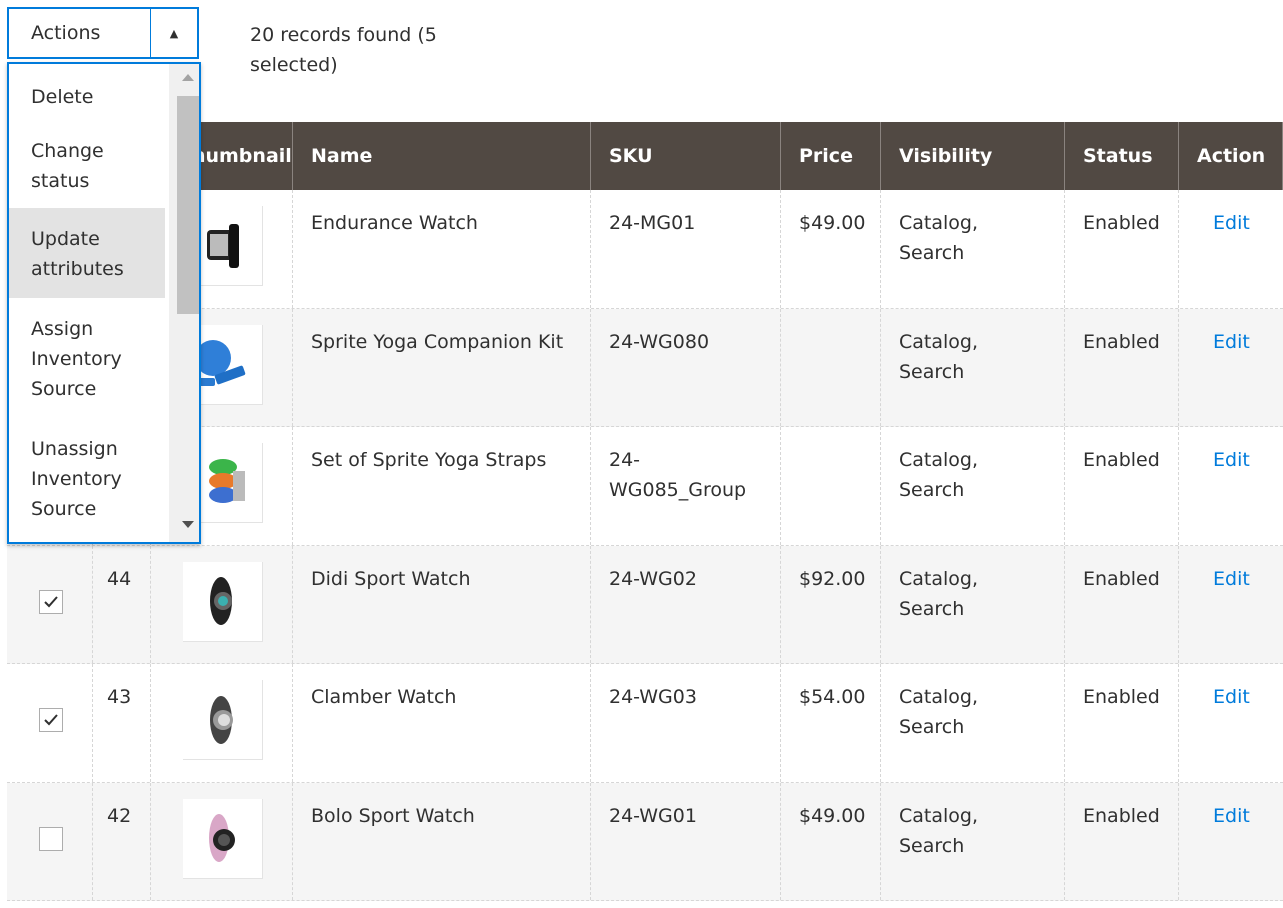 This screenshot has height=908, width=1283. What do you see at coordinates (442, 367) in the screenshot?
I see `row-name: Sprite Yoga Companion Kit` at bounding box center [442, 367].